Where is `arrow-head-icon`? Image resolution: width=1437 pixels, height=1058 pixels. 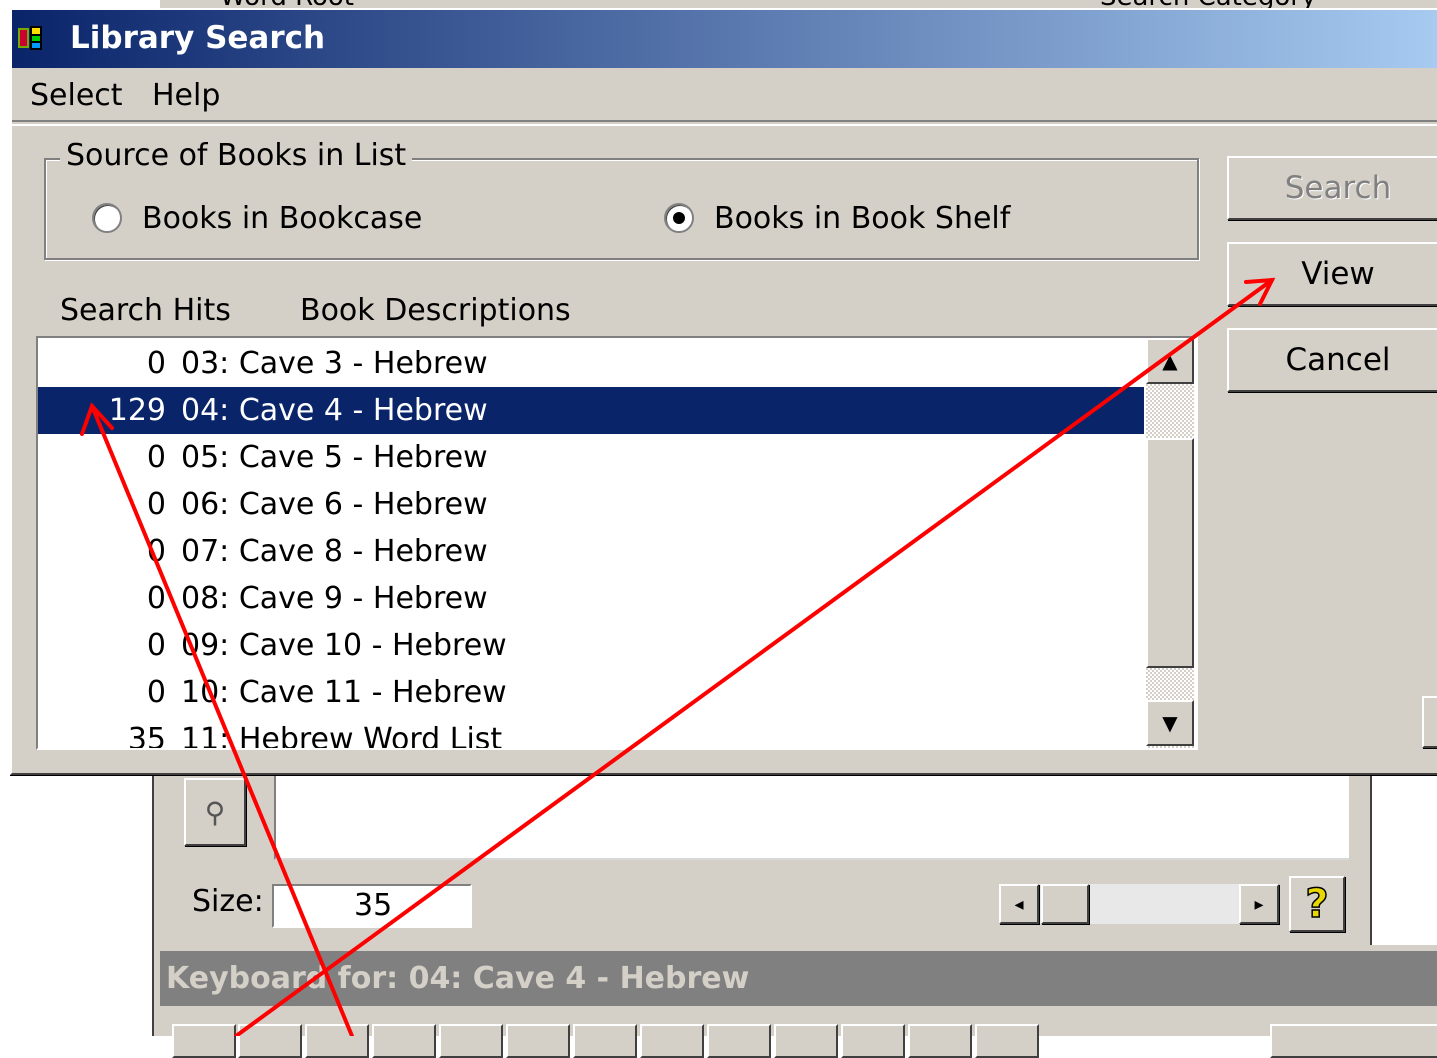
arrow-head-icon is located at coordinates (1260, 291).